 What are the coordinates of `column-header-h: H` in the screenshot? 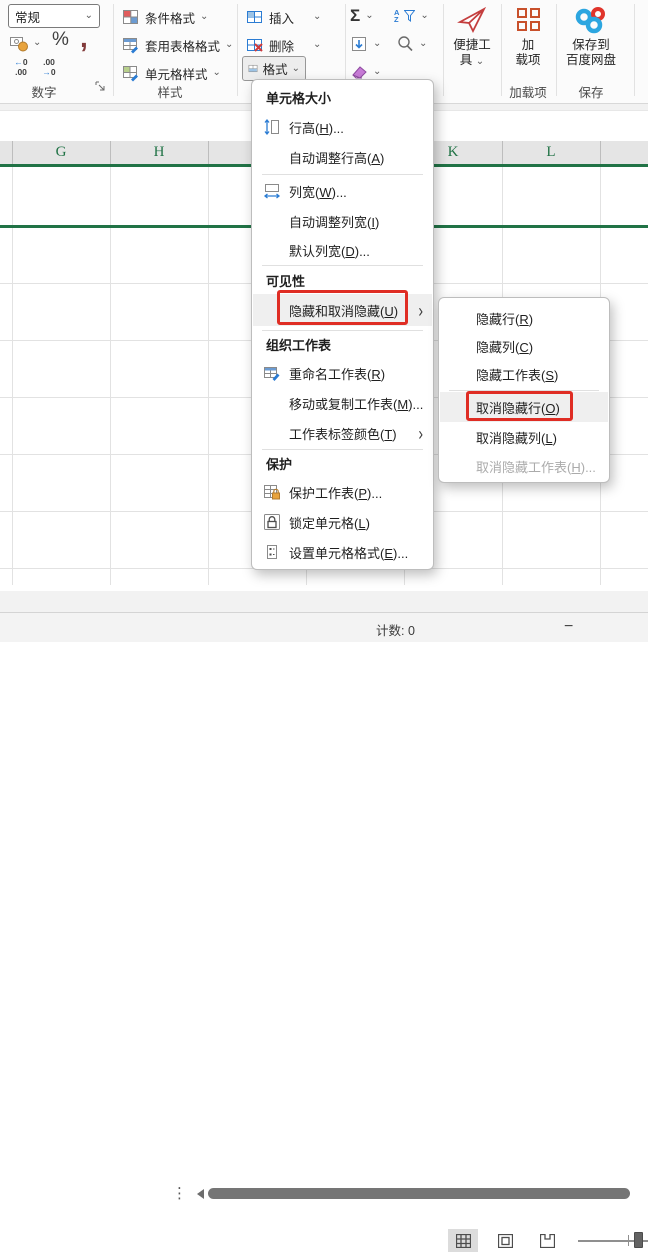 It's located at (159, 152).